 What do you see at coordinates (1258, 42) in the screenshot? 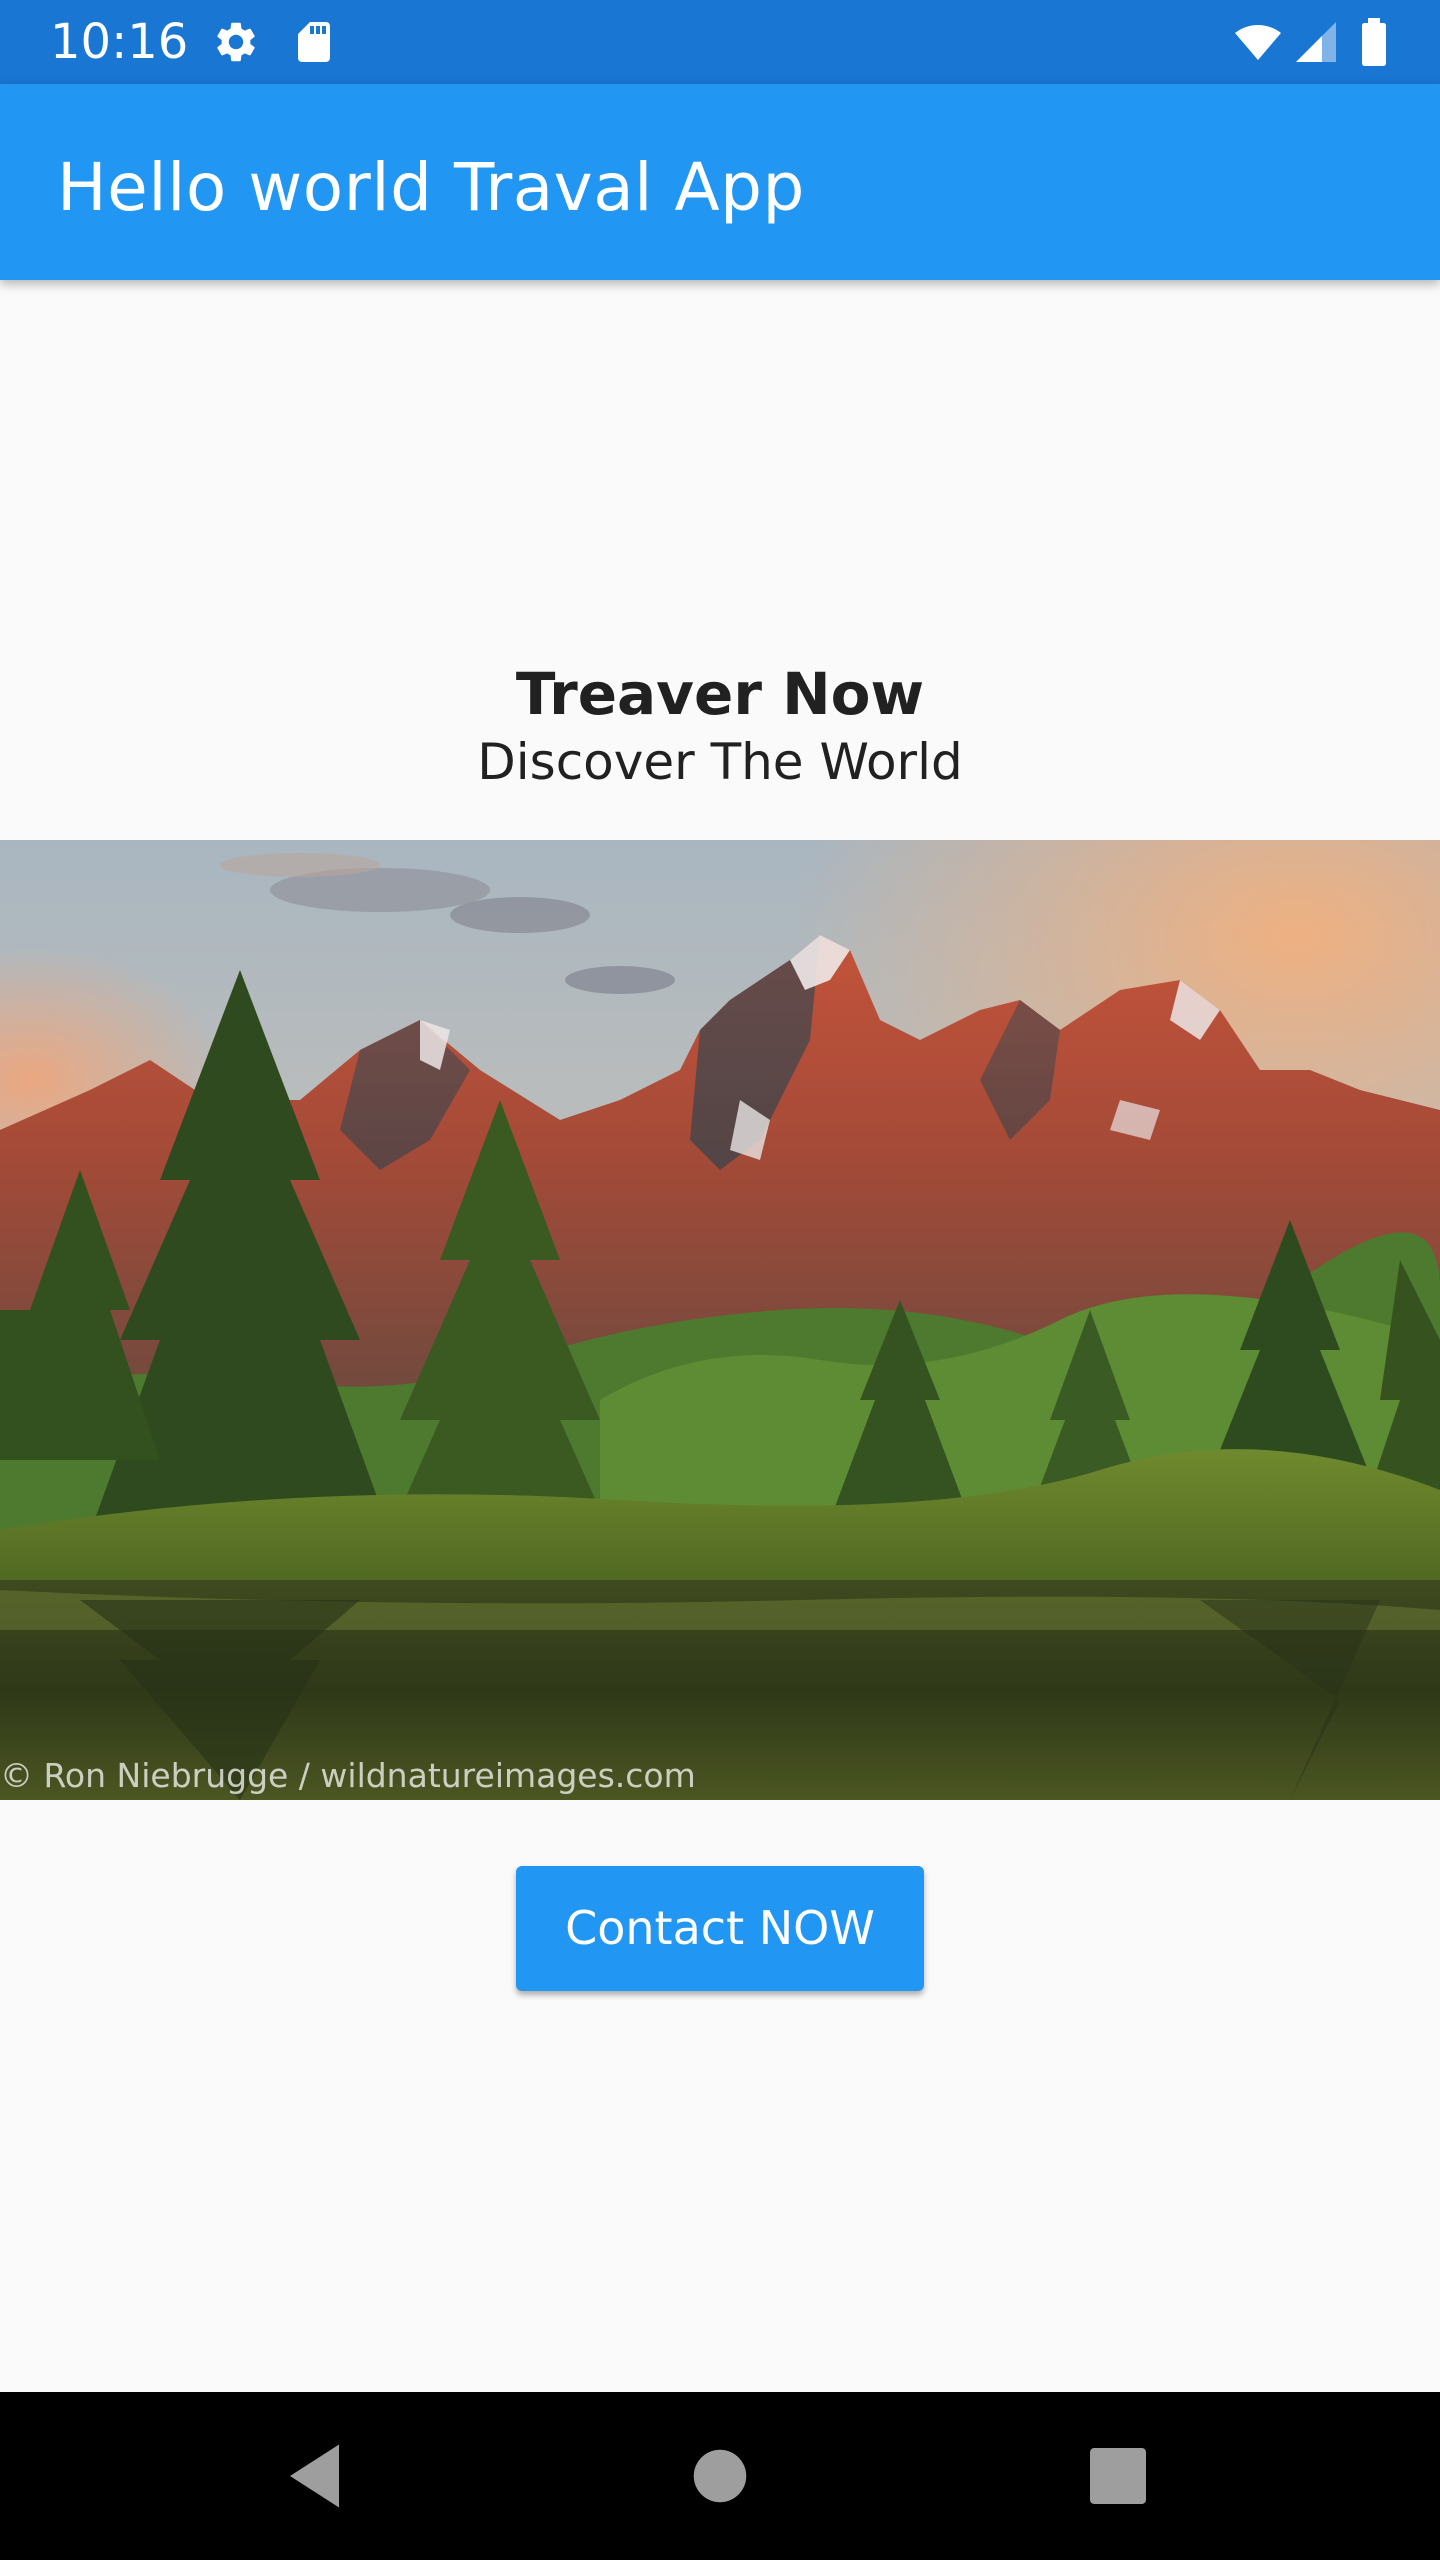
I see `wifi-icon` at bounding box center [1258, 42].